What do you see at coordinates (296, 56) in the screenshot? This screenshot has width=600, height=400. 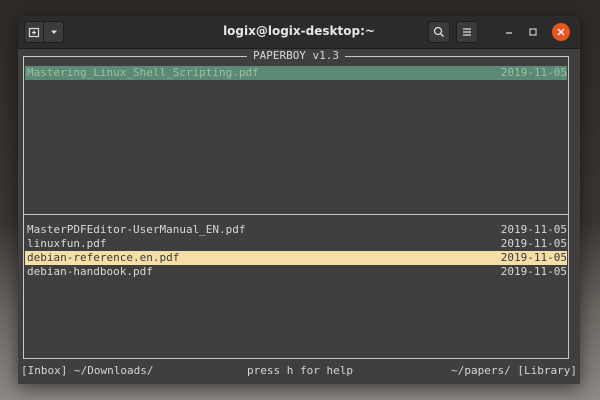 I see `app-title: PAPERBOY v1.3` at bounding box center [296, 56].